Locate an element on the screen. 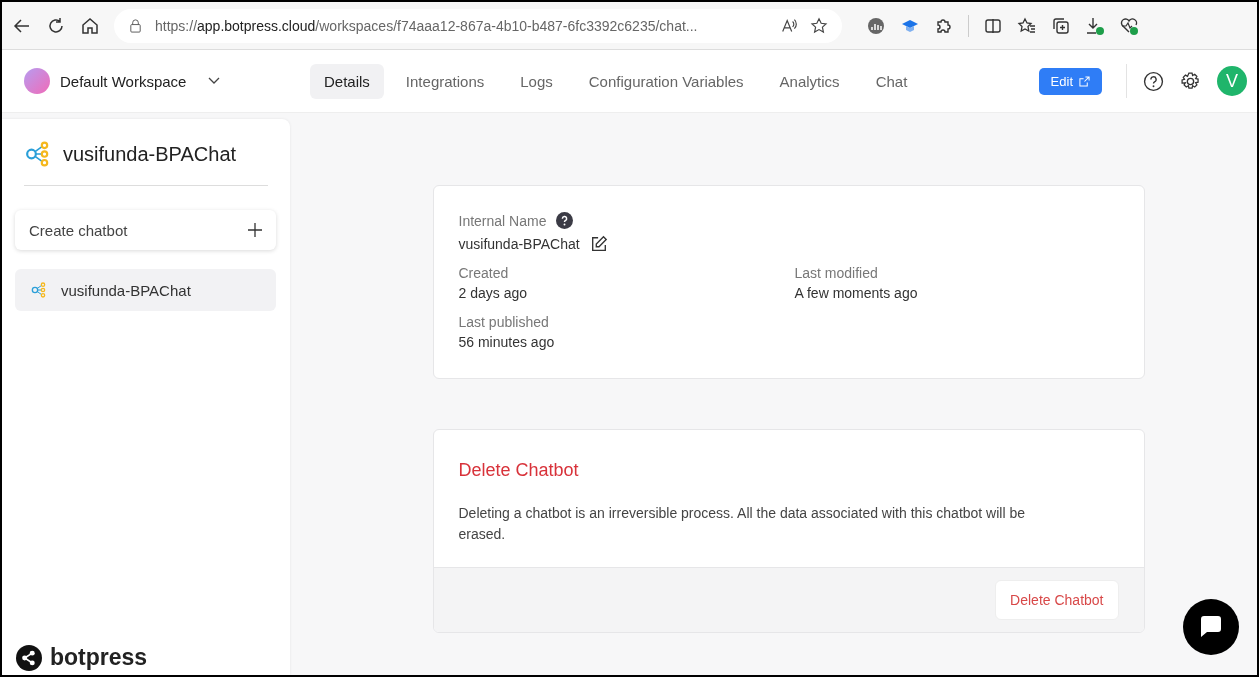  delete-chatbot-button: Delete Chatbot is located at coordinates (1057, 600).